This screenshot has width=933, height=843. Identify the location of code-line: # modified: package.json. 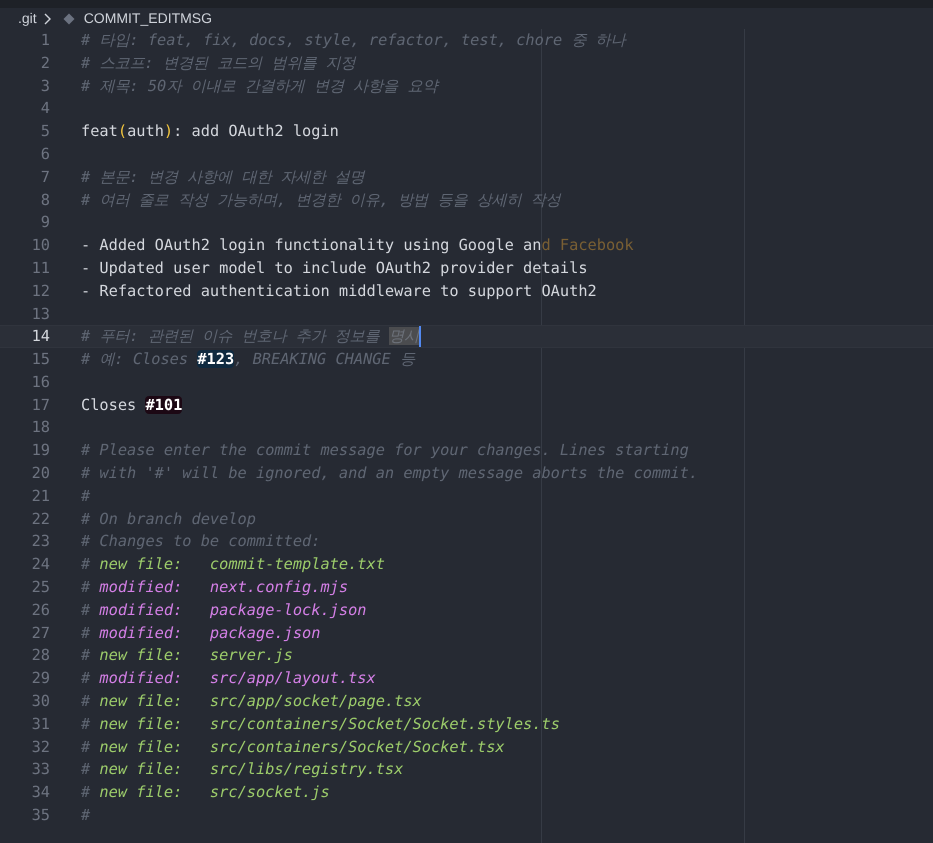
(200, 633).